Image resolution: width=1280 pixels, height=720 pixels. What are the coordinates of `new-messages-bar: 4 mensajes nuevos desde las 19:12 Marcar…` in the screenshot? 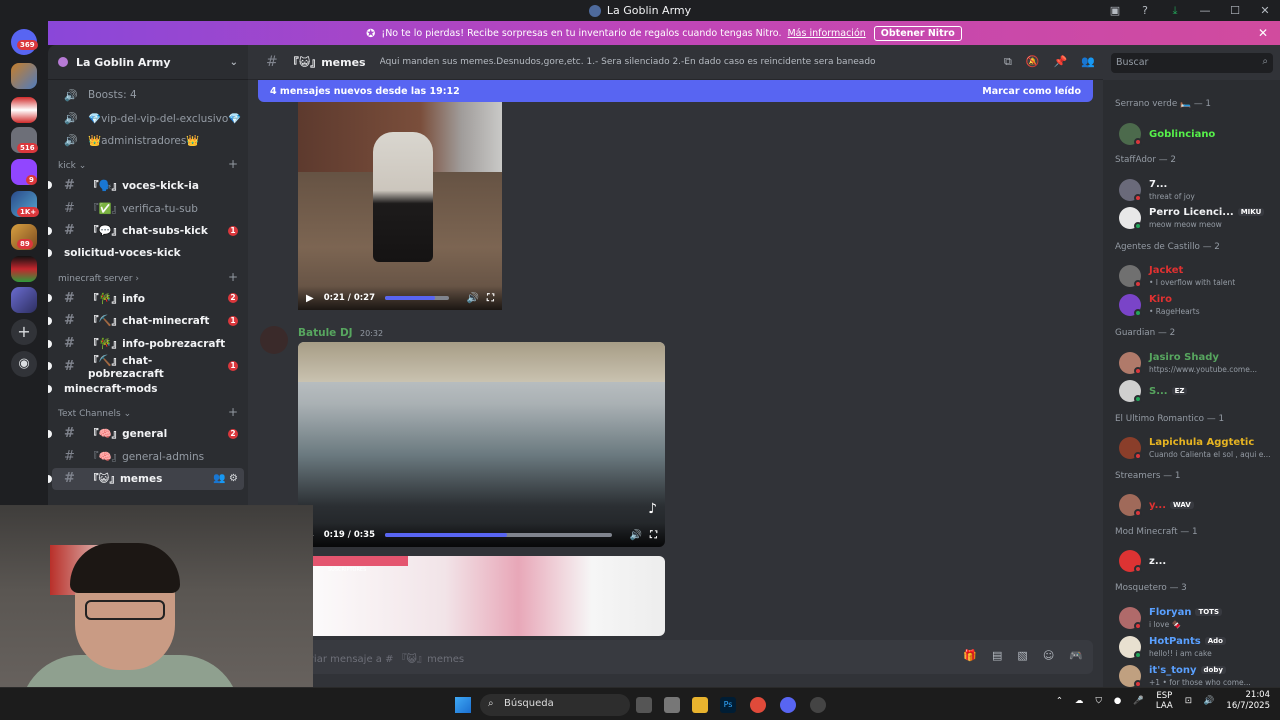 It's located at (675, 91).